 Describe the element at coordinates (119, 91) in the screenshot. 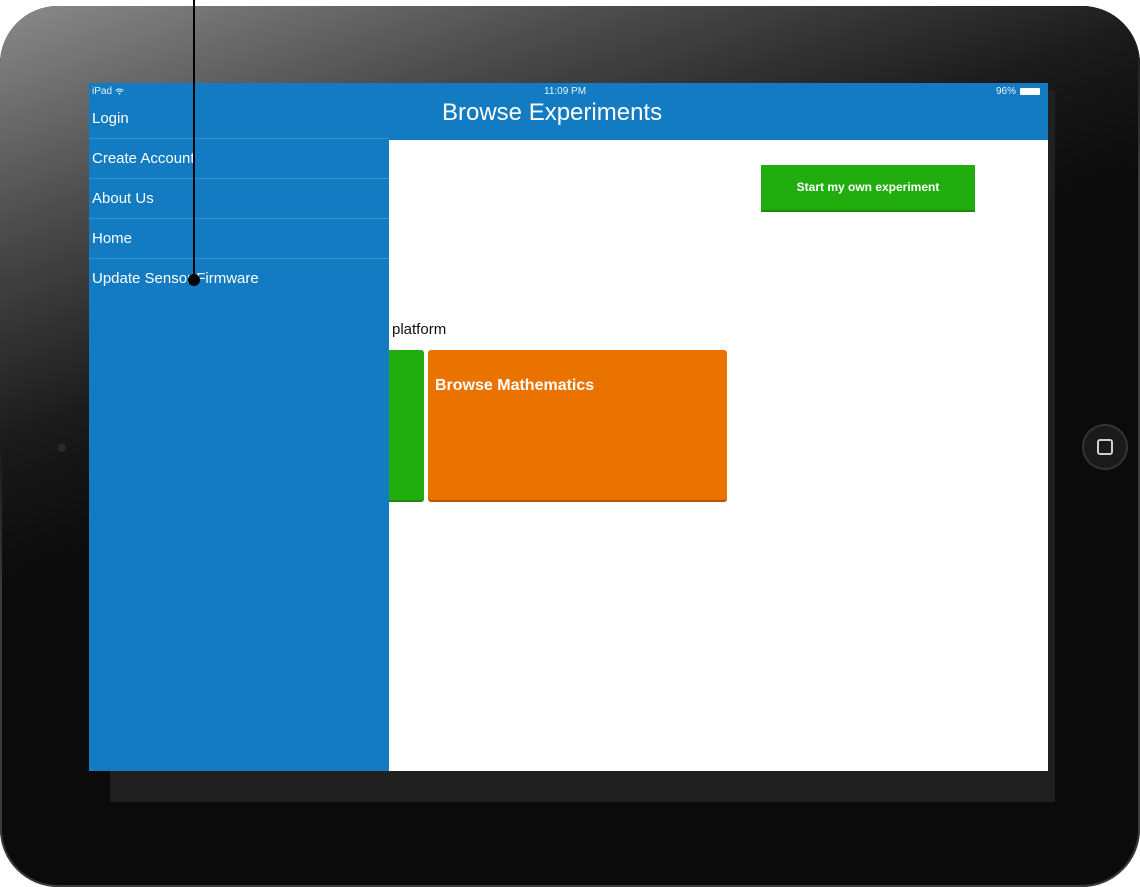

I see `wifi-icon` at that location.